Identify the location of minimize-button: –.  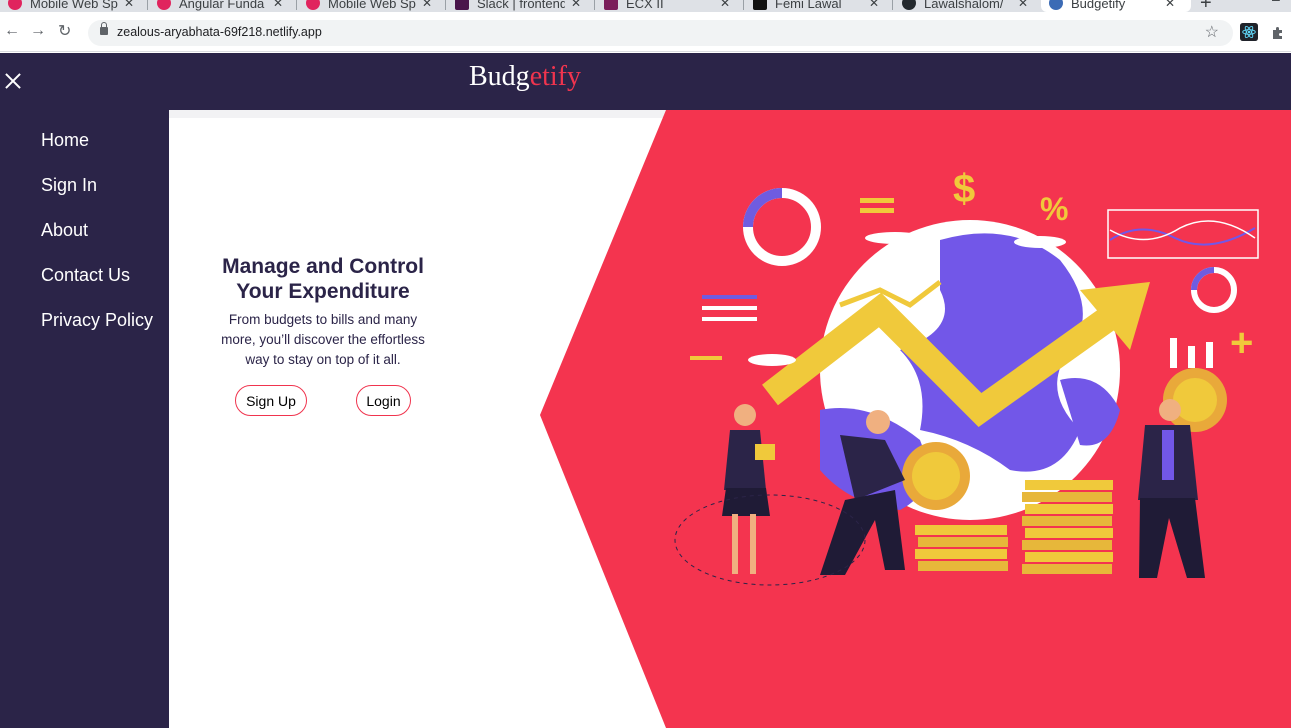
(1276, 3).